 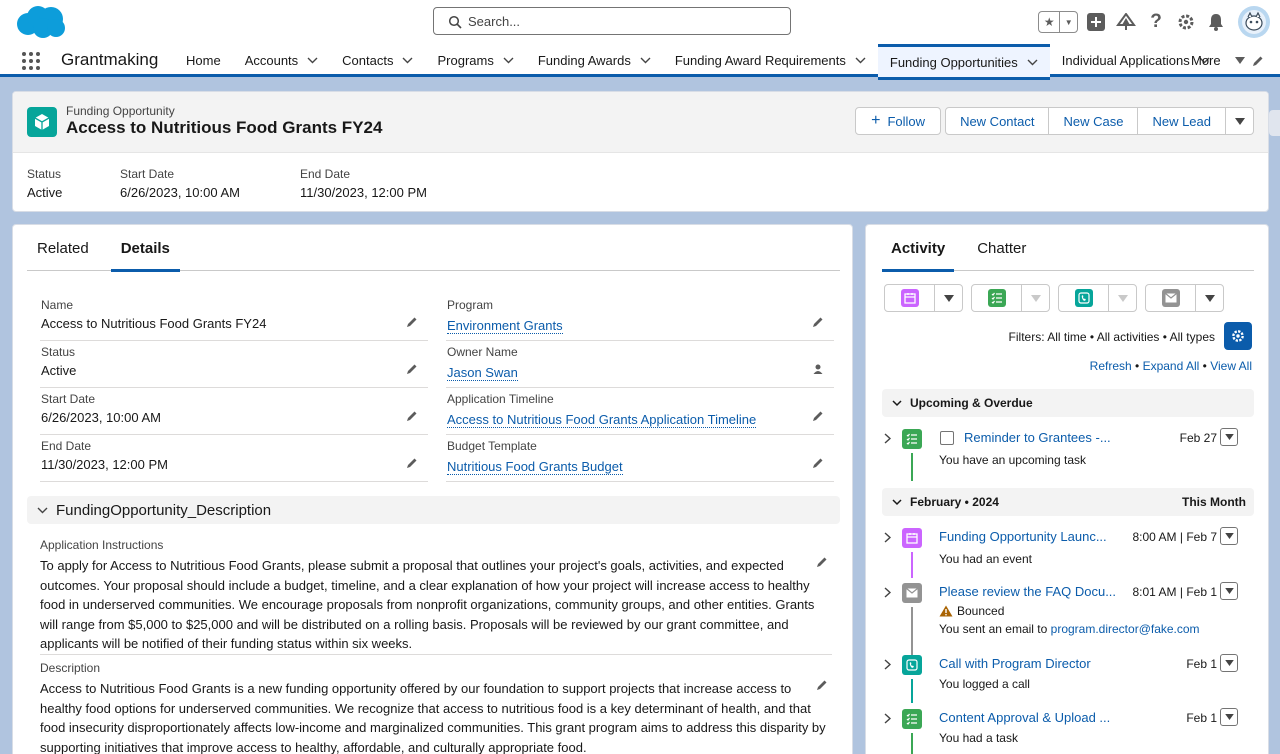 I want to click on timeline-item-title: Call with Program Director, so click(x=1015, y=663).